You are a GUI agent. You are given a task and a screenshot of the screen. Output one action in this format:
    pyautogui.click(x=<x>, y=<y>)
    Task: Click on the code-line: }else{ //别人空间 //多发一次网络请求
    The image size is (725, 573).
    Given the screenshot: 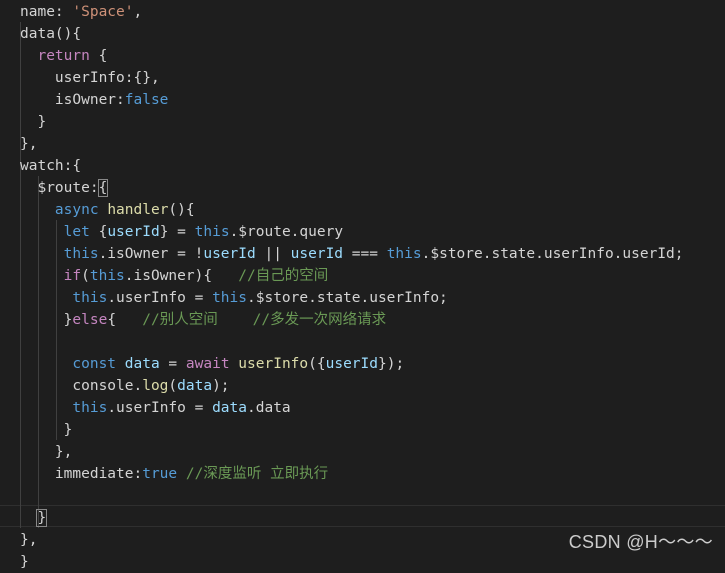 What is the action you would take?
    pyautogui.click(x=352, y=320)
    